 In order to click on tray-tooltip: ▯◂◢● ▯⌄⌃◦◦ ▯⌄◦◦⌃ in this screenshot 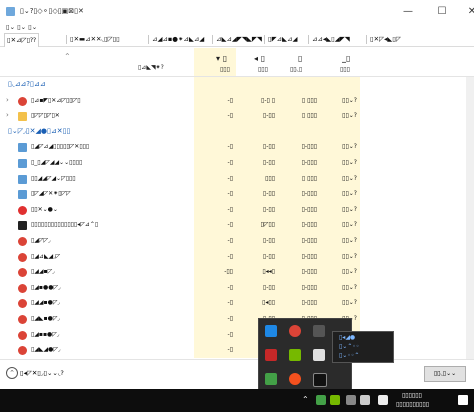, I will do `click(363, 347)`.